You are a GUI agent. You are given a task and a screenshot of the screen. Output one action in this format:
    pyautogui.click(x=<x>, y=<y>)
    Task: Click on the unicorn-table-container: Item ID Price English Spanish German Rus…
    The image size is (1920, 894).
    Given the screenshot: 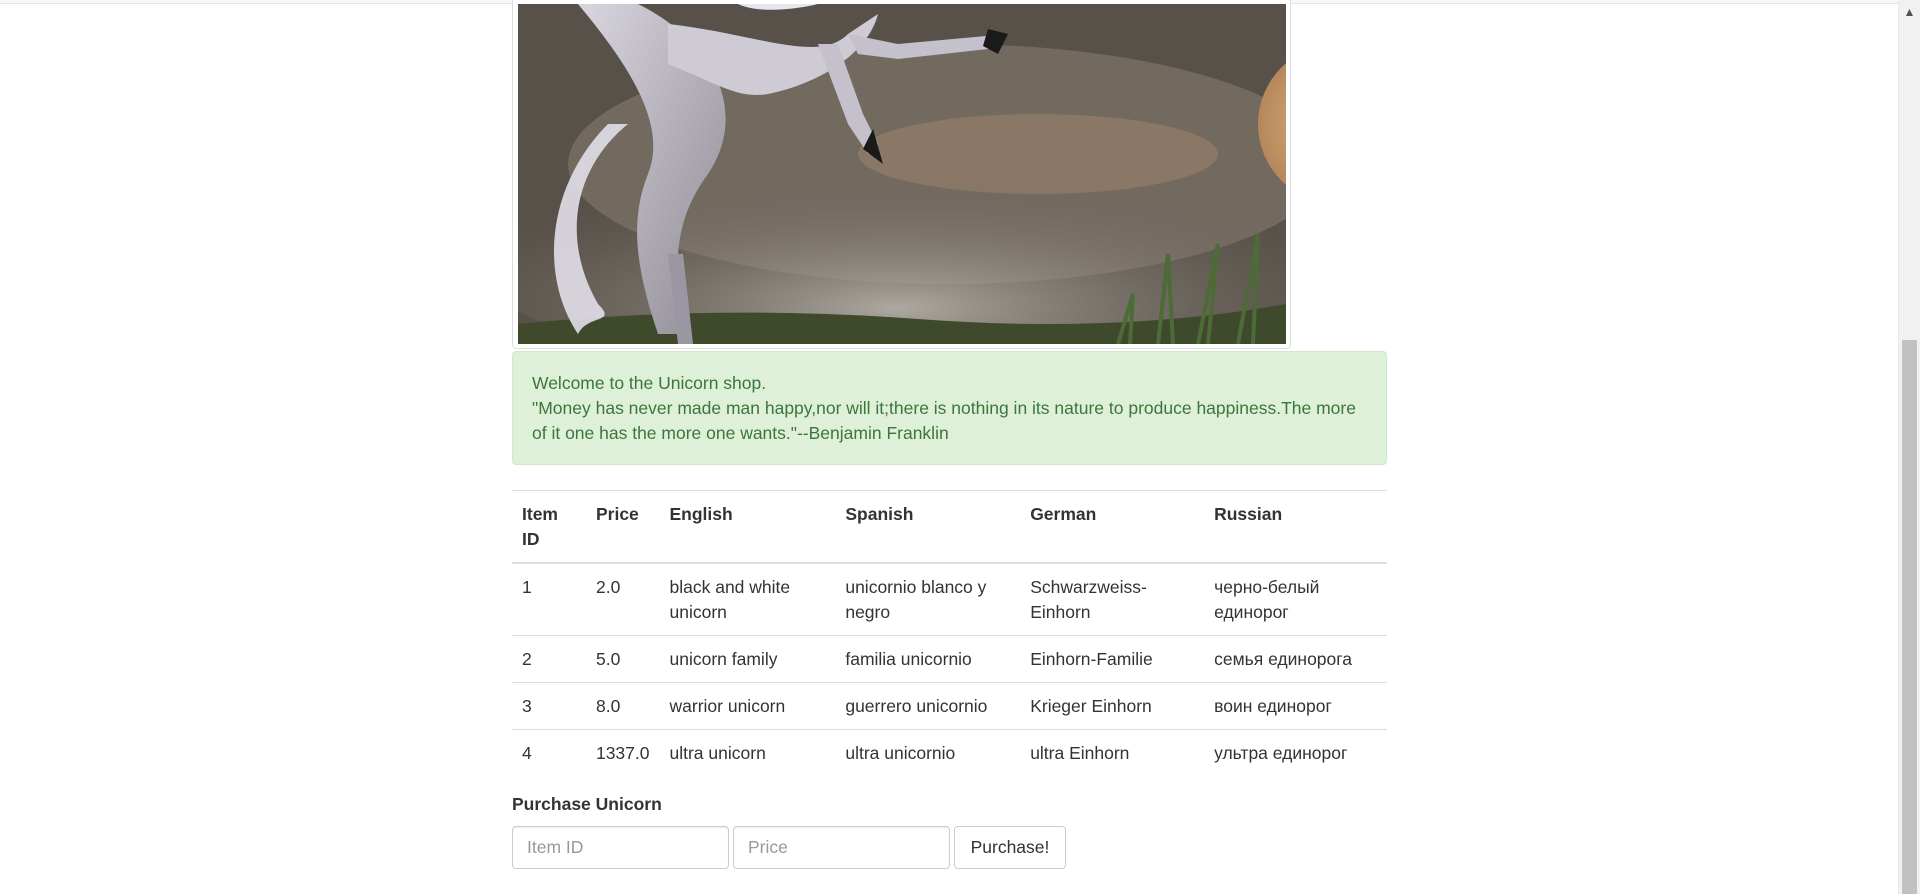 What is the action you would take?
    pyautogui.click(x=949, y=633)
    